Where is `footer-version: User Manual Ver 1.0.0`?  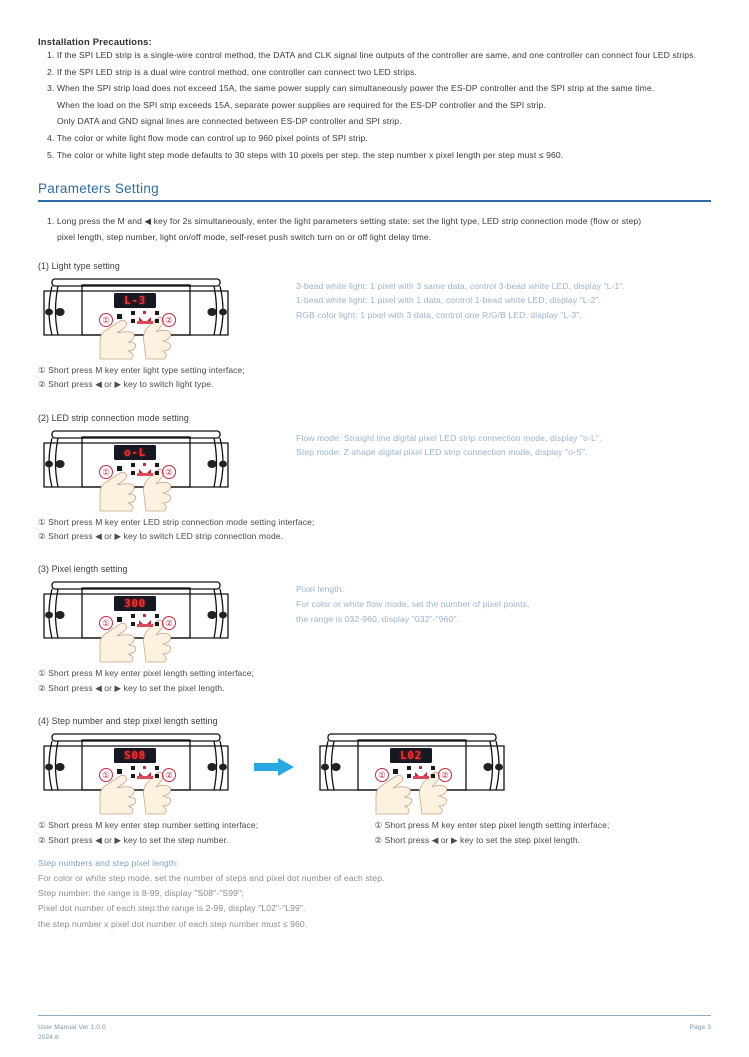 footer-version: User Manual Ver 1.0.0 is located at coordinates (72, 1027).